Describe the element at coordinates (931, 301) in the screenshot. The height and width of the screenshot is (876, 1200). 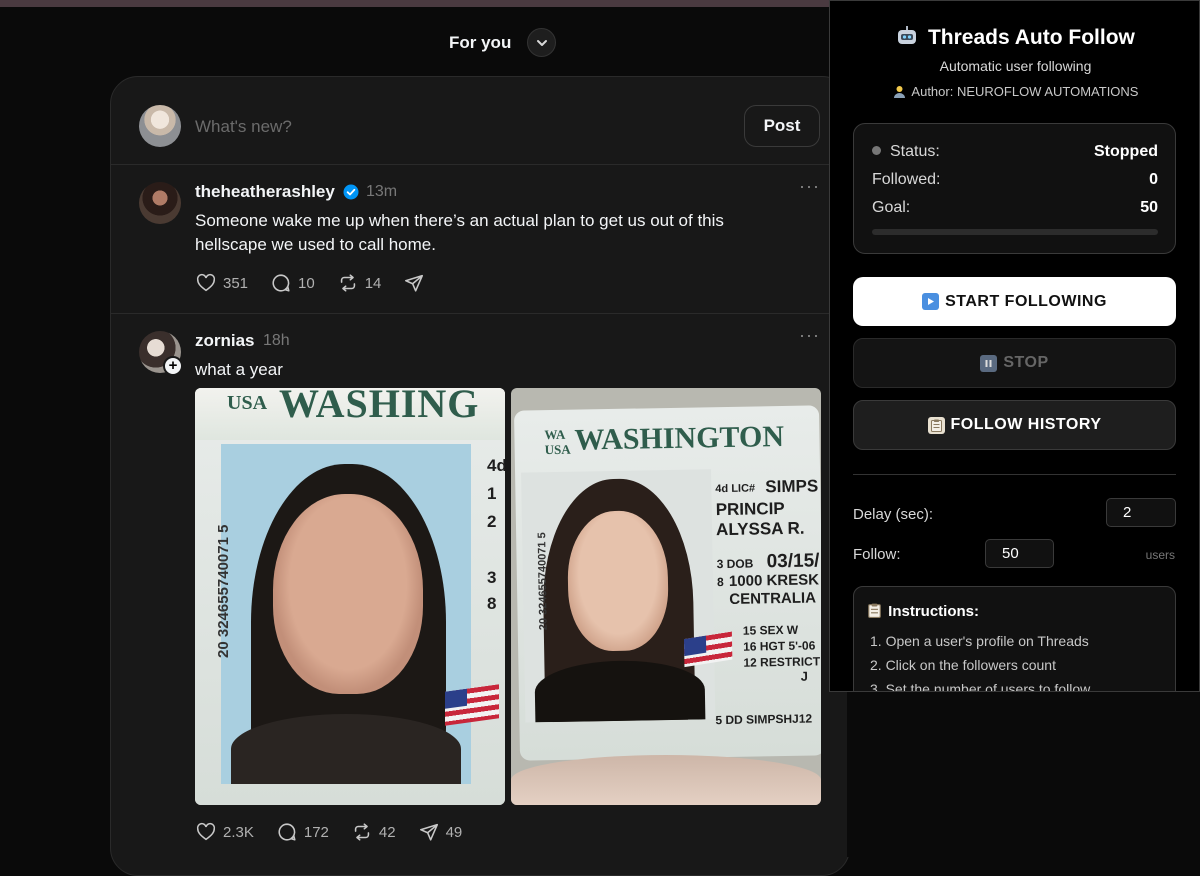
I see `play-icon` at that location.